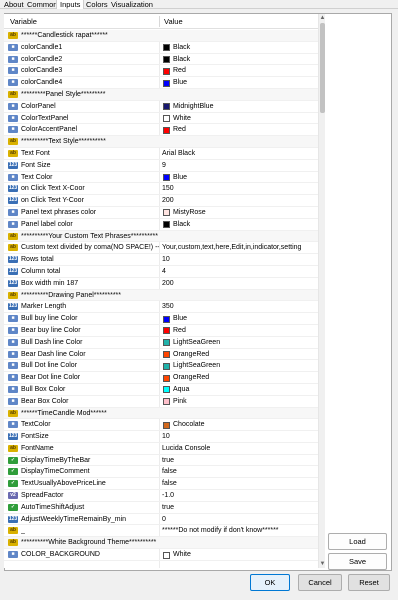 The height and width of the screenshot is (600, 398). I want to click on table-row: ab FontName Lucida Console, so click(161, 449).